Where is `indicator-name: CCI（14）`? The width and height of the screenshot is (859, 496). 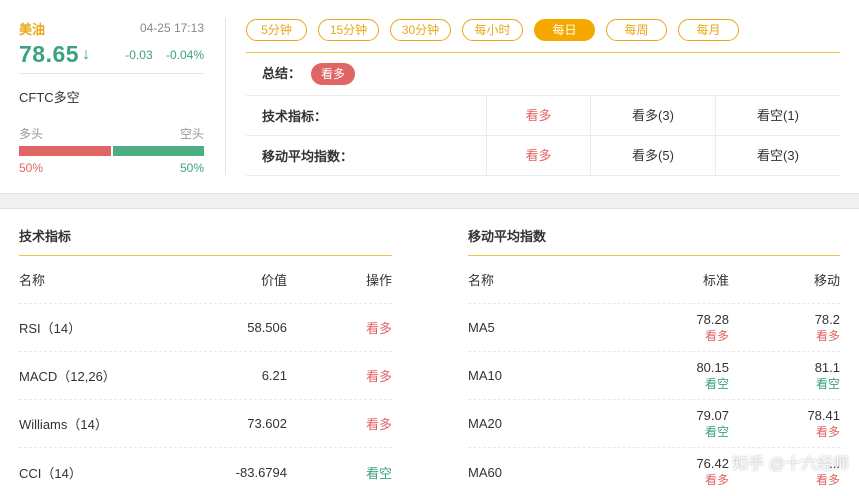 indicator-name: CCI（14） is located at coordinates (50, 473).